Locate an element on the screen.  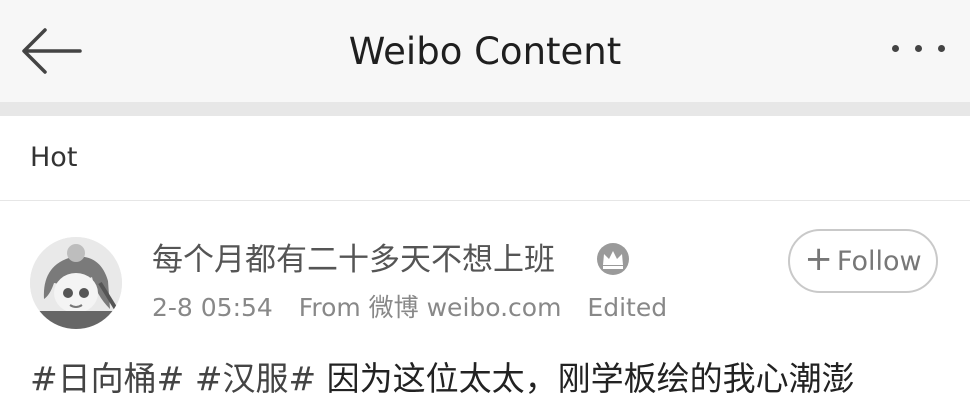
hashtag-link: #日向桶# is located at coordinates (107, 378).